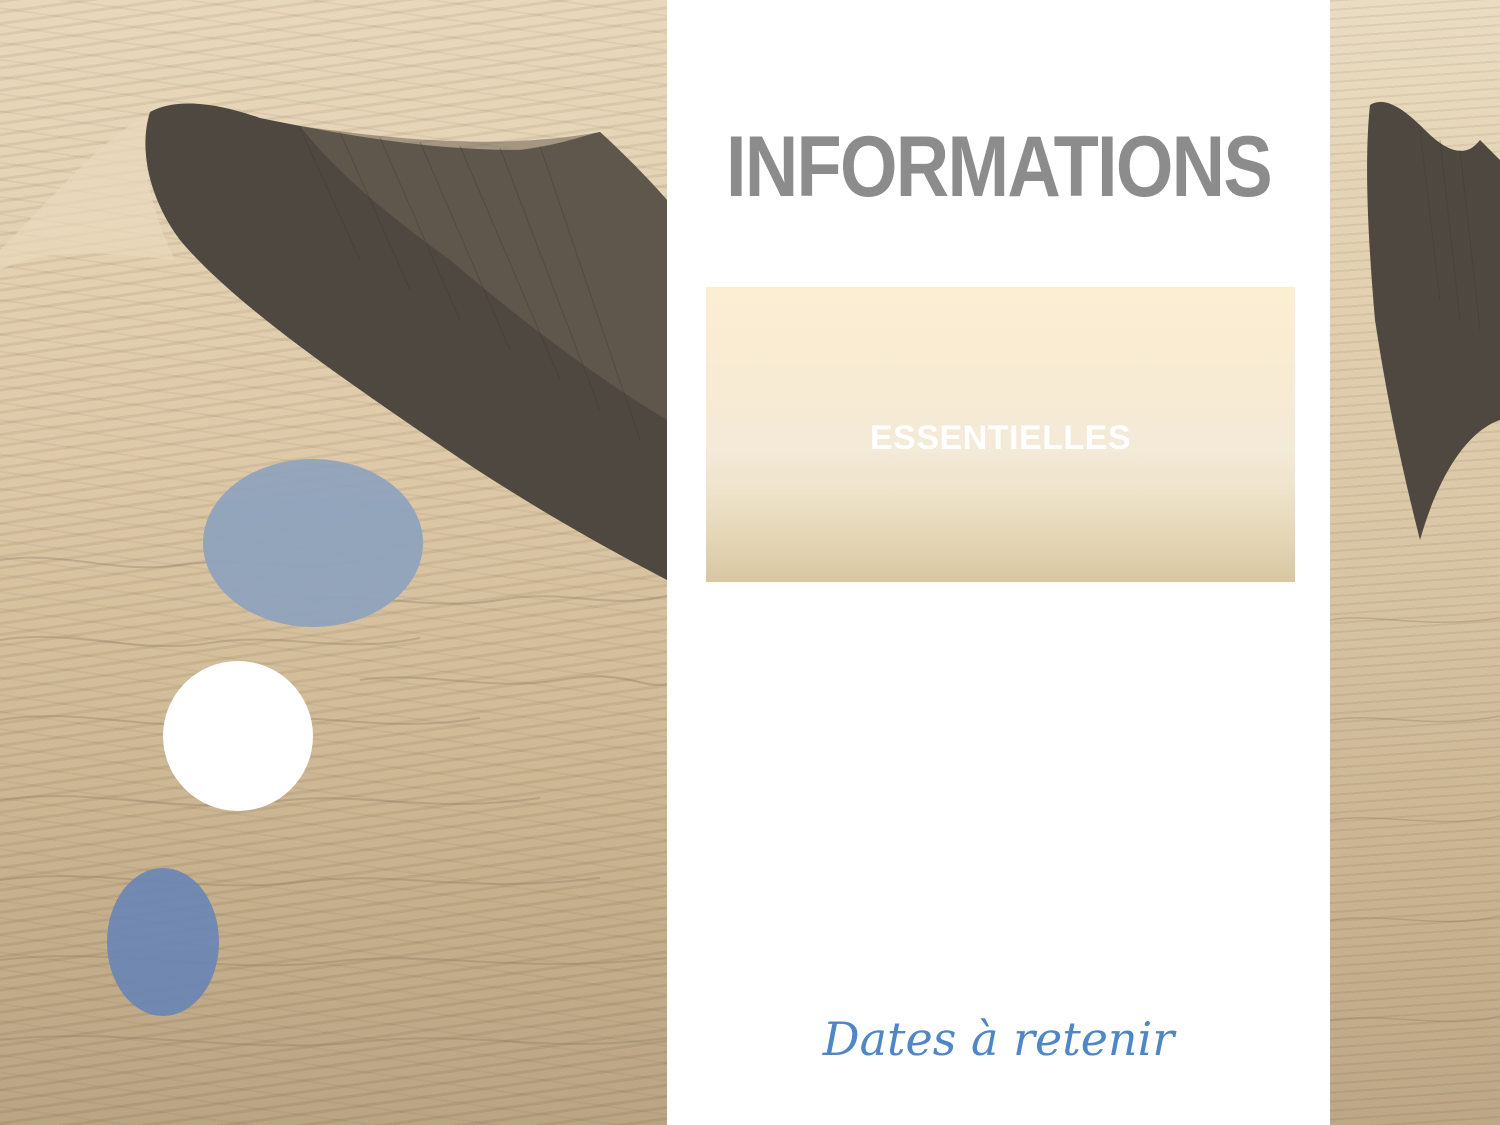 Image resolution: width=1500 pixels, height=1125 pixels. I want to click on dune-shadow-strip, so click(1415, 562).